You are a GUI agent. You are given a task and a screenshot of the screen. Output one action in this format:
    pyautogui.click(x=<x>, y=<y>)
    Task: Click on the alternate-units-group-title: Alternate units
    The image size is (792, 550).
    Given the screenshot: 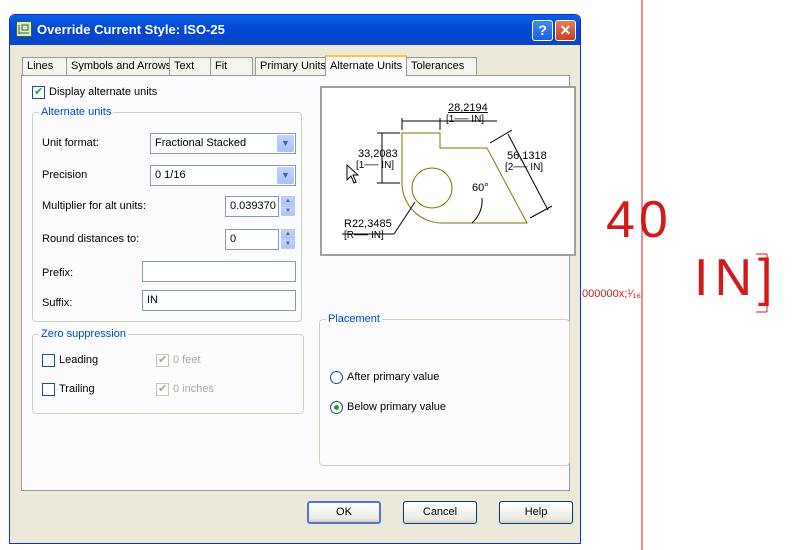 What is the action you would take?
    pyautogui.click(x=76, y=112)
    